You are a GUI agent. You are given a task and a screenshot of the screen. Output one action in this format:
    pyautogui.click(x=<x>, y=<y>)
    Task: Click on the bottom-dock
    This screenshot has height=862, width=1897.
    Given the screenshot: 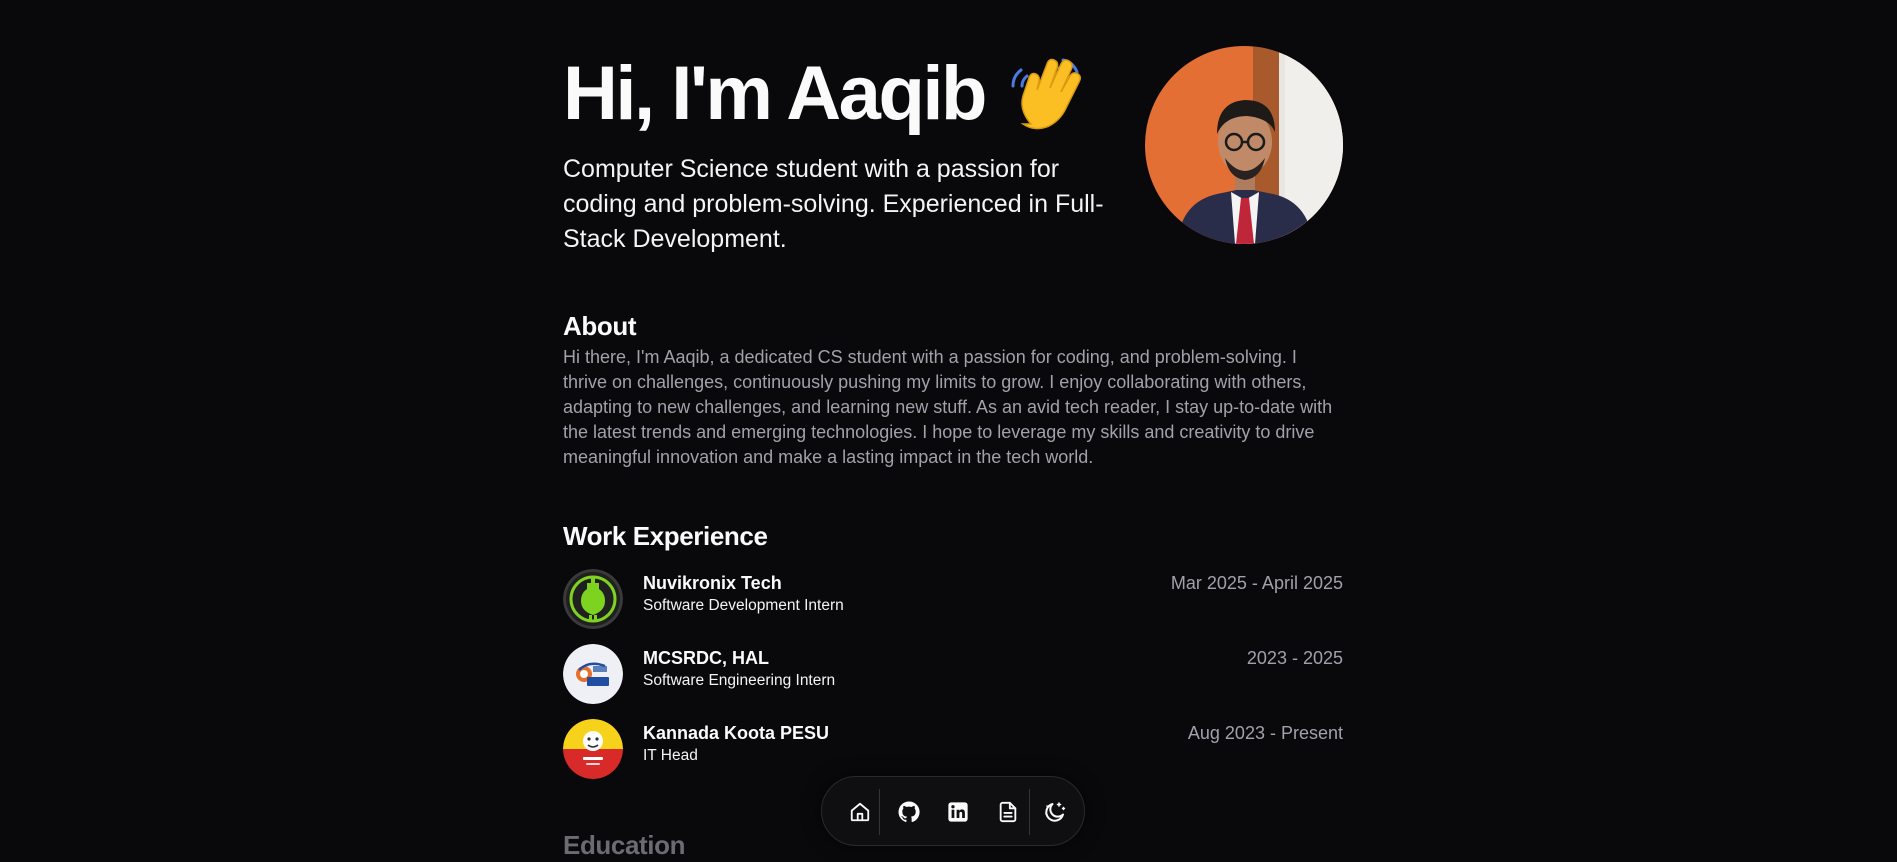 What is the action you would take?
    pyautogui.click(x=953, y=811)
    